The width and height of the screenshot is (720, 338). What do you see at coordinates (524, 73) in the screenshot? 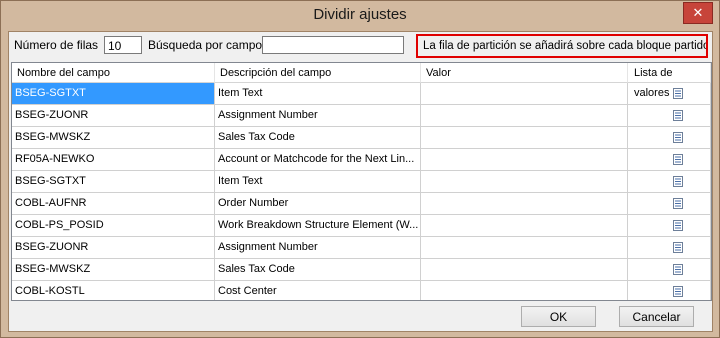
I see `column-header-value: Valor` at bounding box center [524, 73].